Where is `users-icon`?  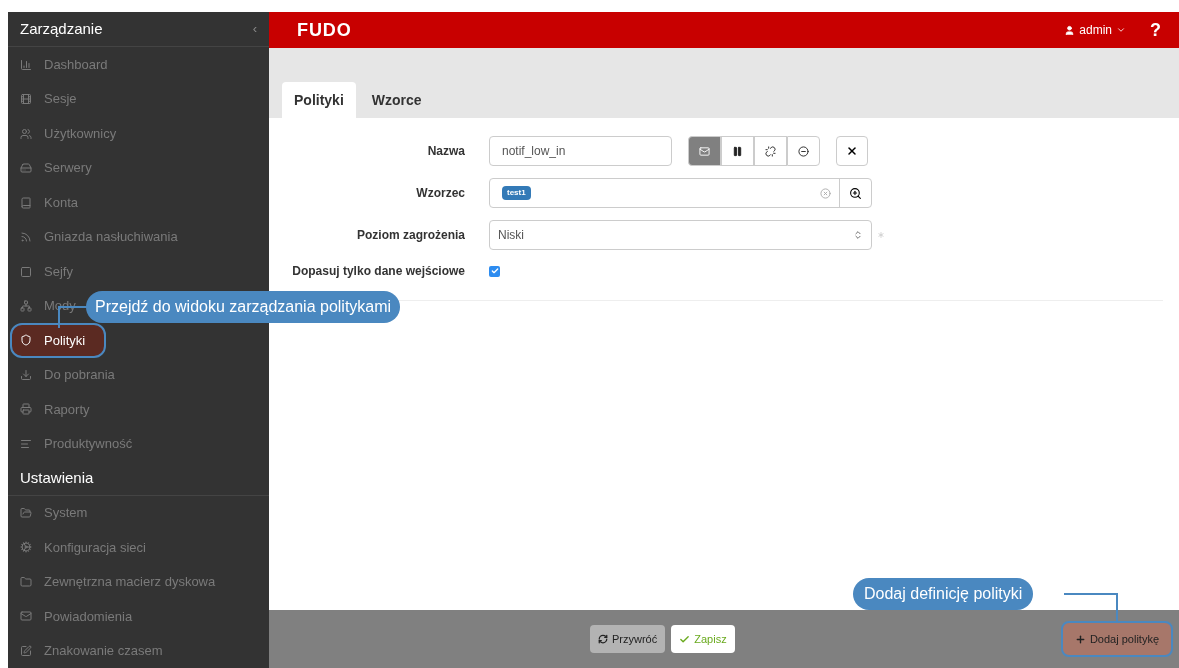
users-icon is located at coordinates (26, 133).